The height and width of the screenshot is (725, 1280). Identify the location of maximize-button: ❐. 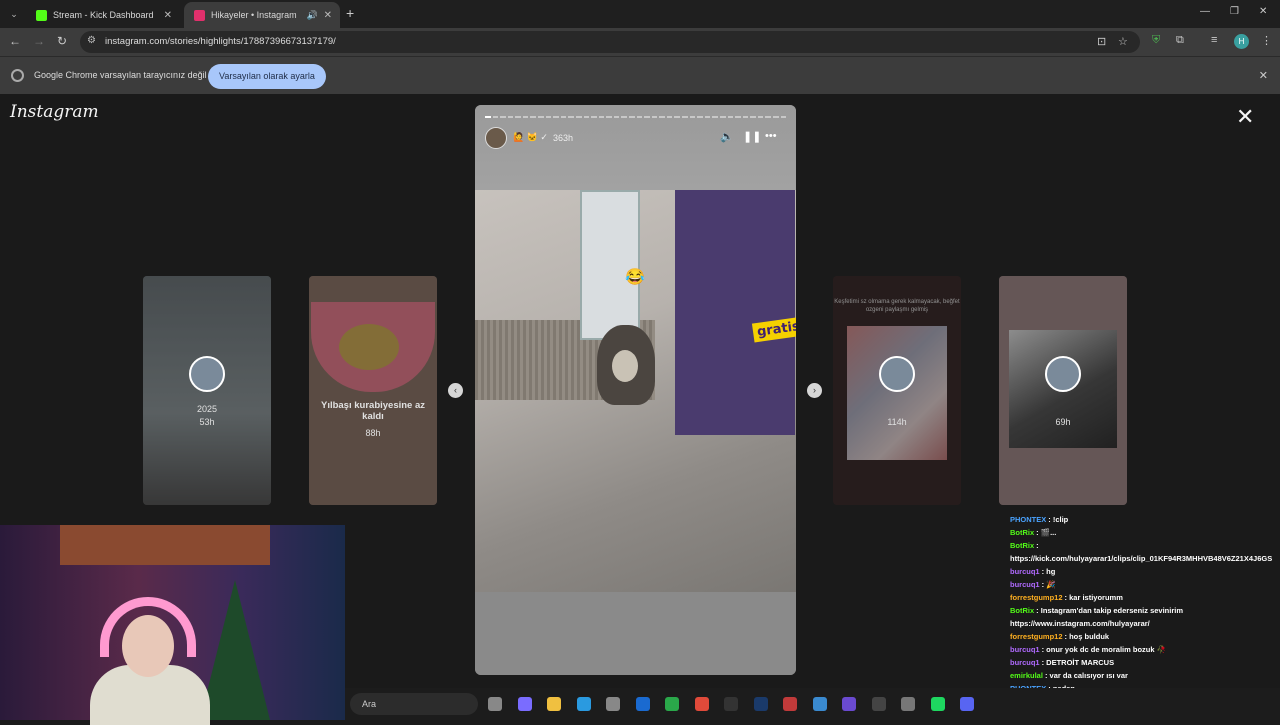
(1234, 11).